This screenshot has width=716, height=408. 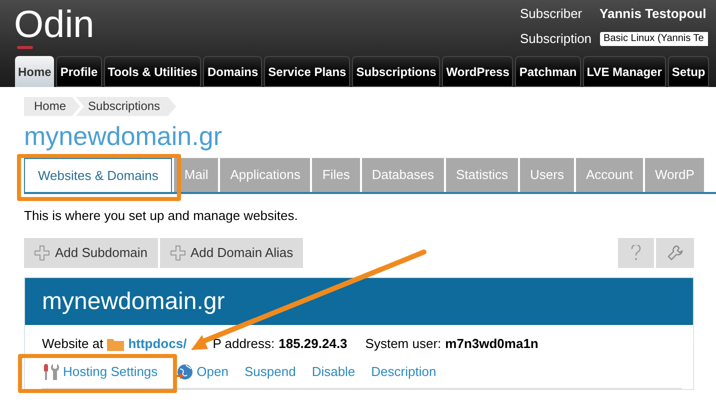 What do you see at coordinates (98, 175) in the screenshot?
I see `tab: Websites & Domains` at bounding box center [98, 175].